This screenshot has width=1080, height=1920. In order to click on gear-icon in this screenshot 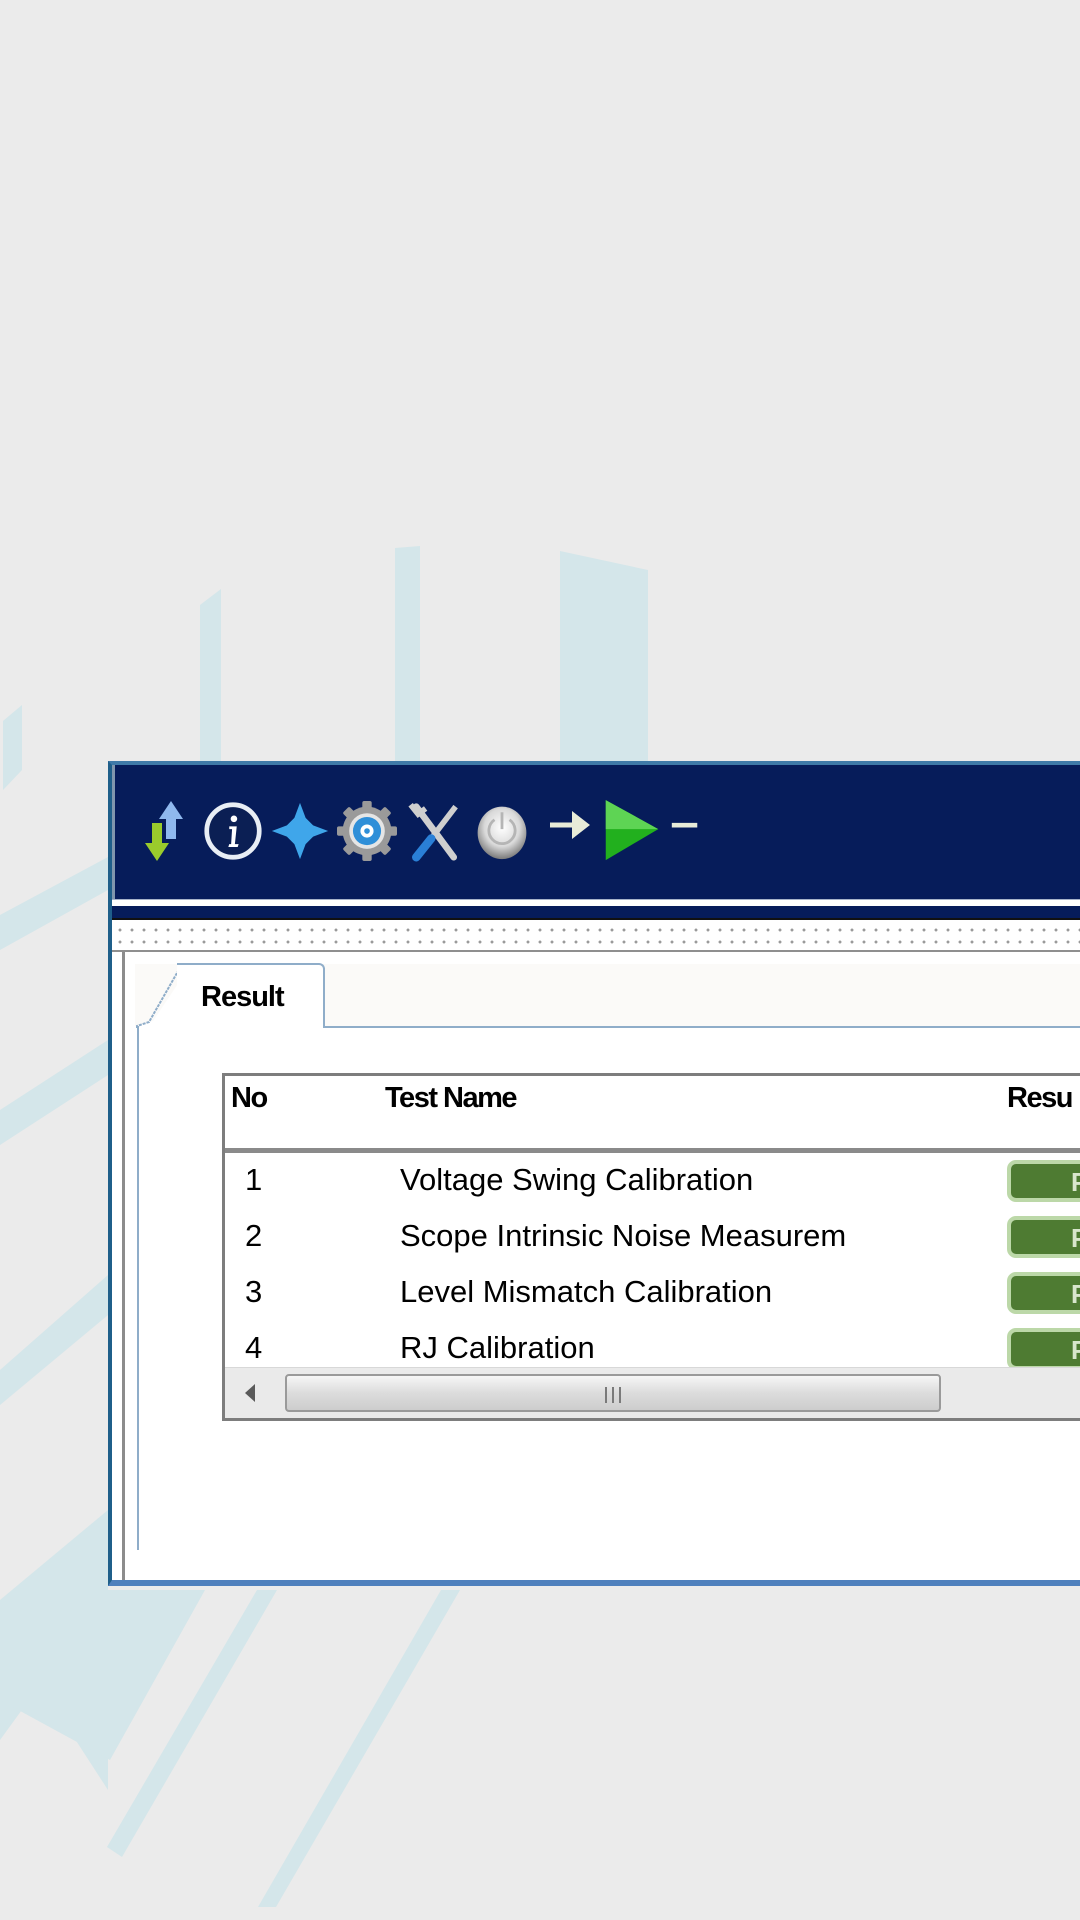, I will do `click(367, 831)`.